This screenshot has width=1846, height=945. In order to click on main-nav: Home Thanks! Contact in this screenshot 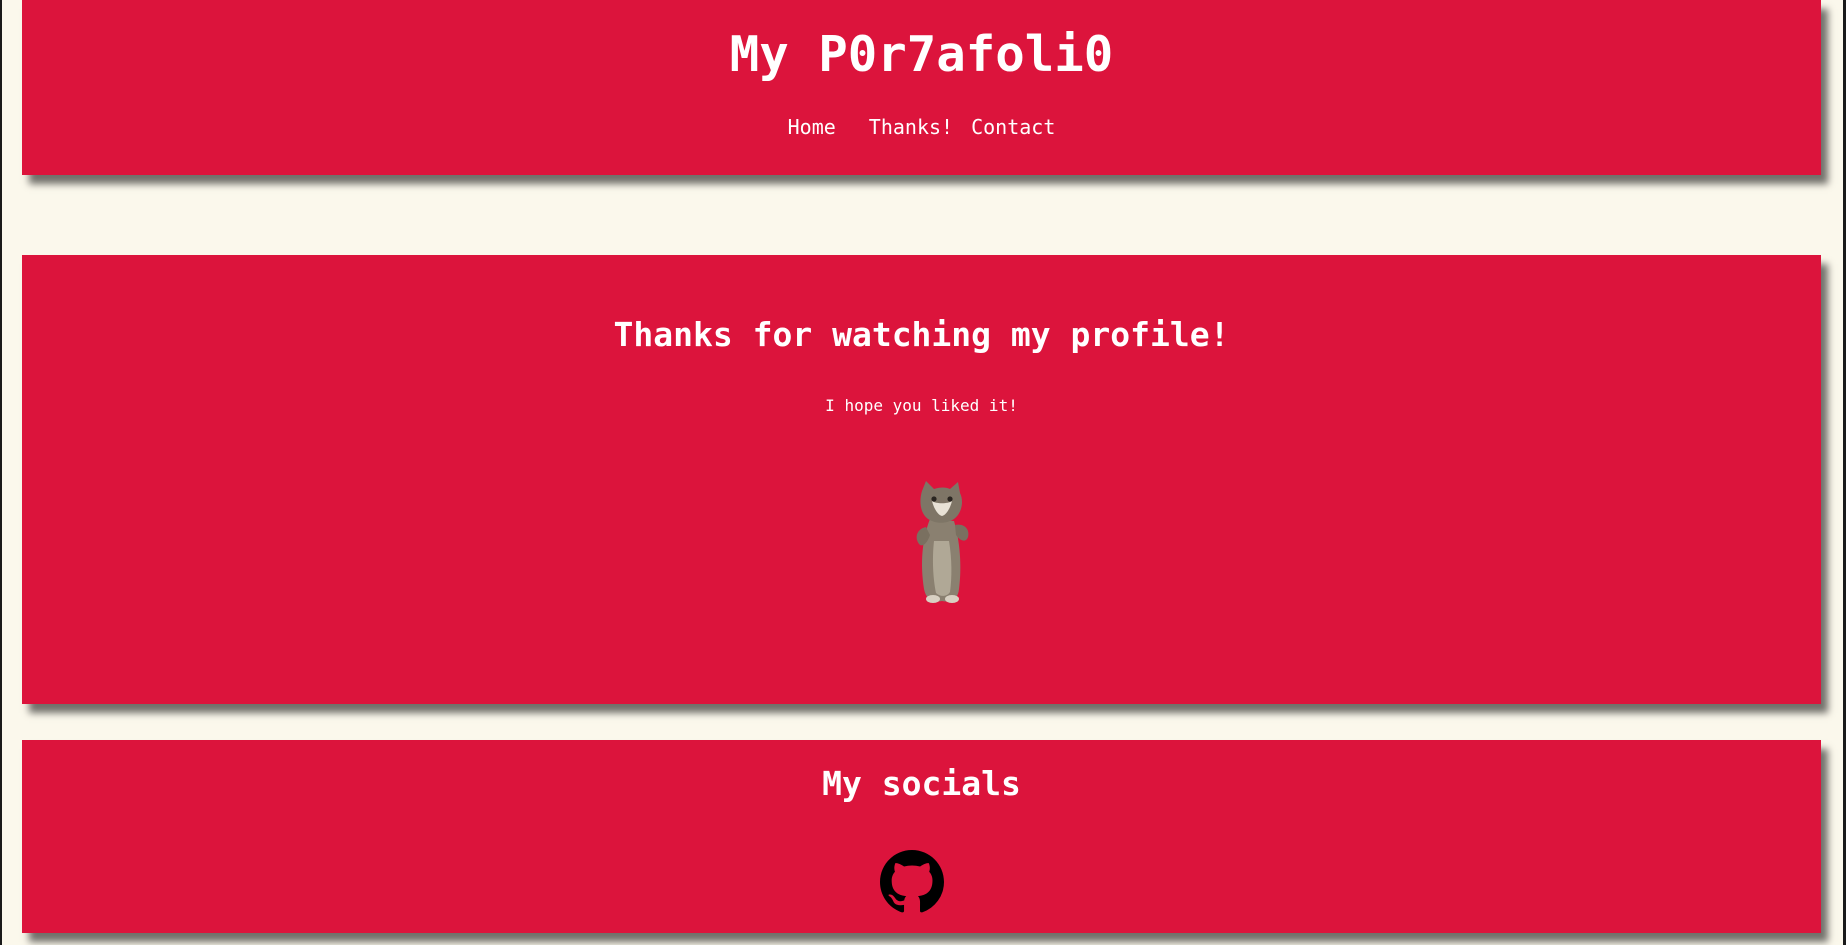, I will do `click(921, 127)`.